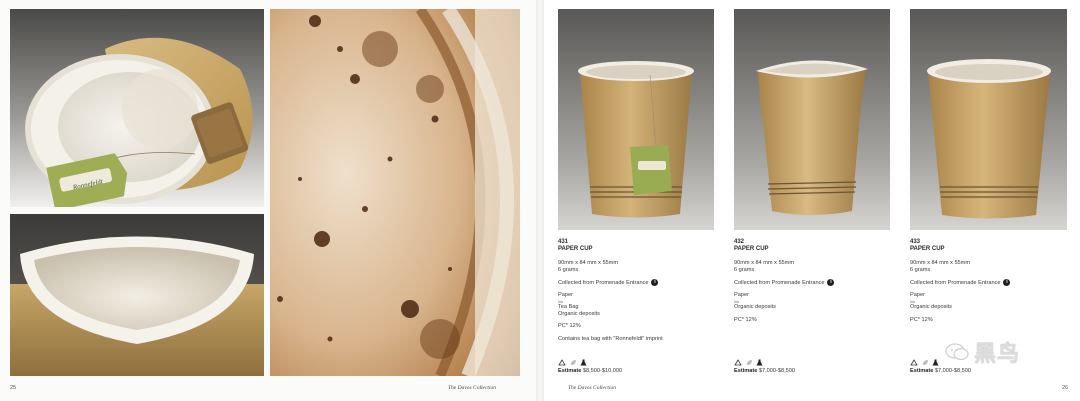  I want to click on collection-left: The Davos Collection, so click(472, 388).